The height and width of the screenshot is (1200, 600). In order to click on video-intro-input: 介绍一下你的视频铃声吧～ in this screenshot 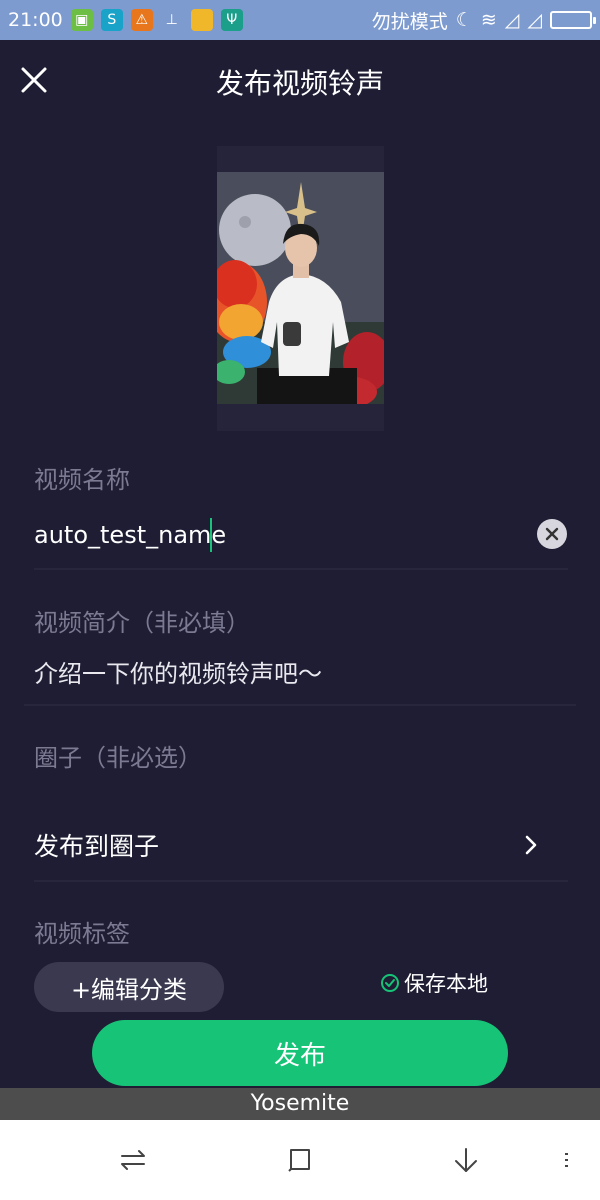, I will do `click(178, 671)`.